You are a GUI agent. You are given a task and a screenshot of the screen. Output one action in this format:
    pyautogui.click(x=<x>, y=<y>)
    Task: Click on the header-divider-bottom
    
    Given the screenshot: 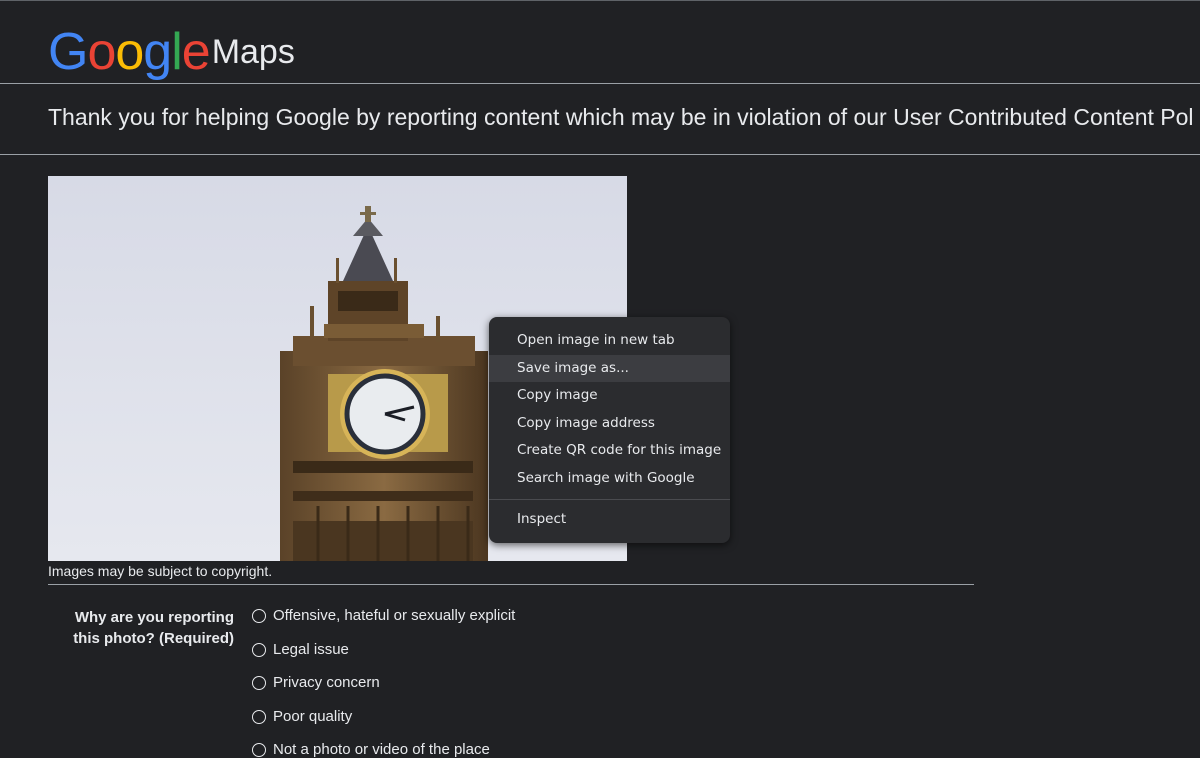 What is the action you would take?
    pyautogui.click(x=600, y=154)
    